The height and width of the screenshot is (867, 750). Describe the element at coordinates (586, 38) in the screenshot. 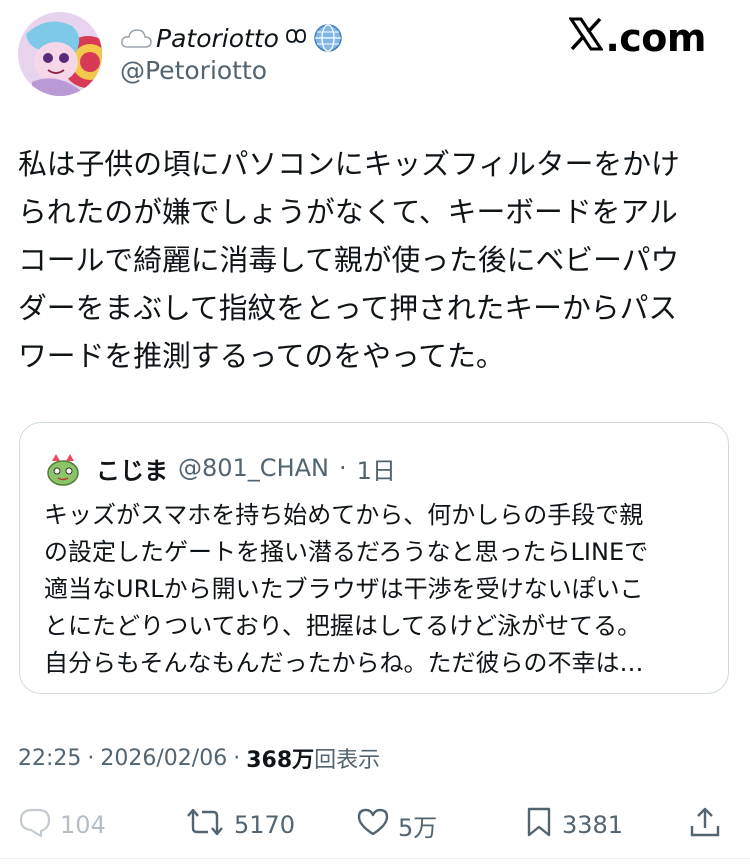

I see `x-logo-icon` at that location.